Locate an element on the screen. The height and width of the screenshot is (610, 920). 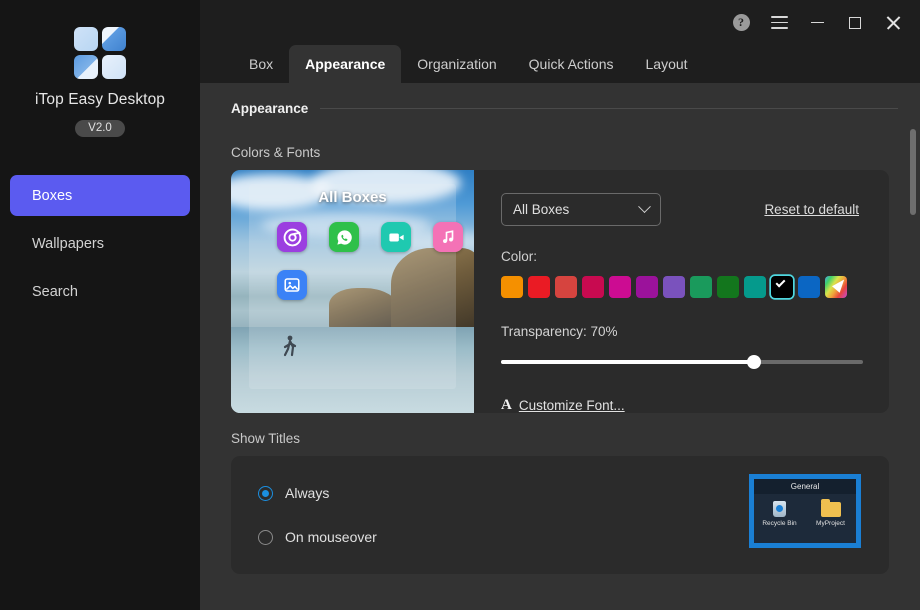
mini-item-myproject: MyProject is located at coordinates (831, 512).